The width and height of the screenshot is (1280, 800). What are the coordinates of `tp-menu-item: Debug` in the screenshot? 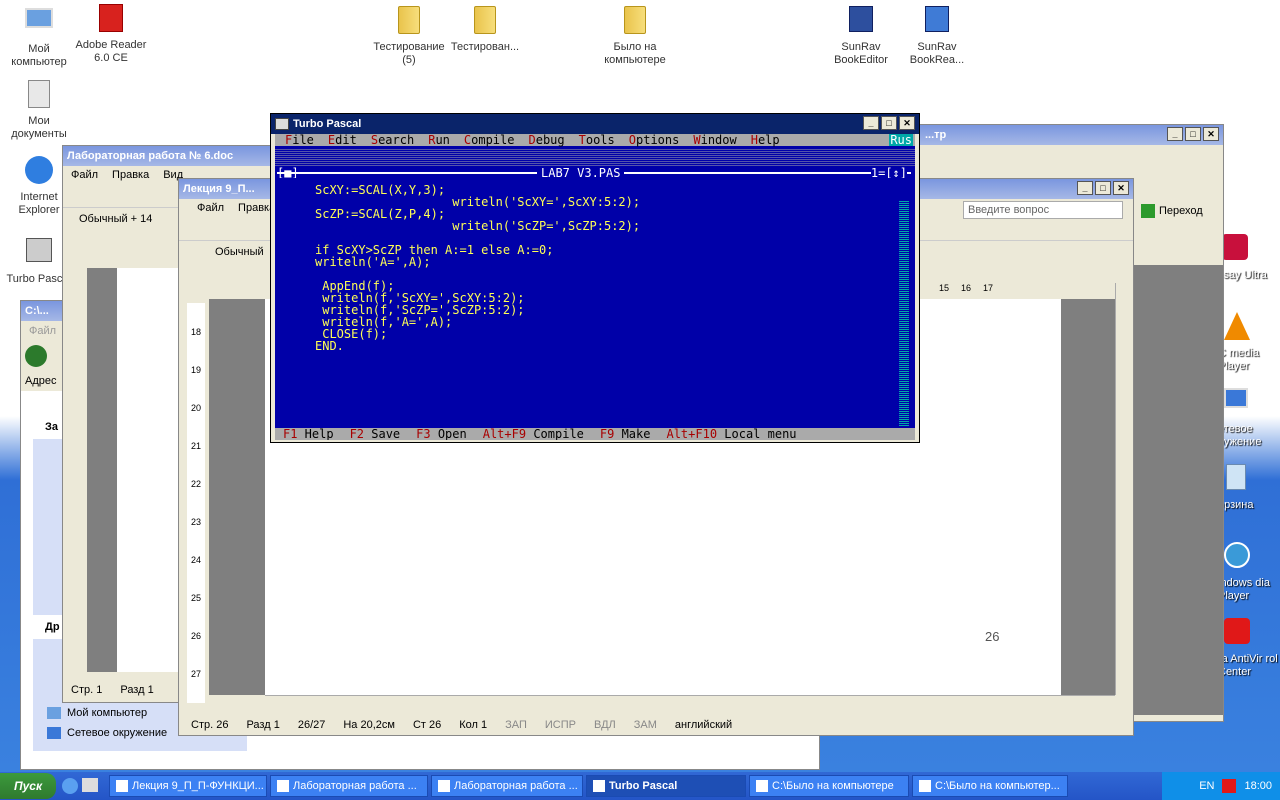 It's located at (546, 140).